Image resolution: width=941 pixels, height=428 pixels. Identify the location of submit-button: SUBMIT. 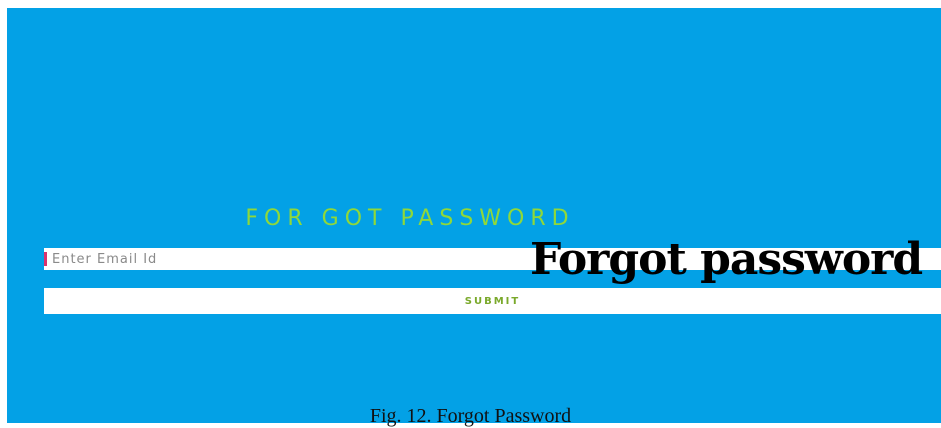
(492, 301).